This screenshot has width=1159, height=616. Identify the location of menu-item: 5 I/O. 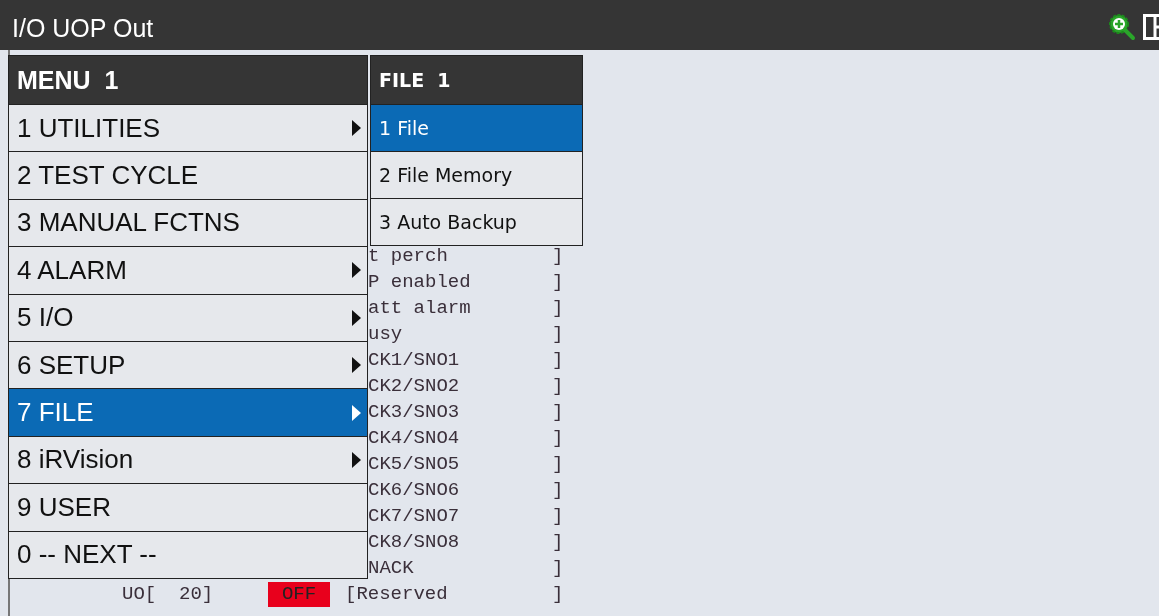
(188, 317).